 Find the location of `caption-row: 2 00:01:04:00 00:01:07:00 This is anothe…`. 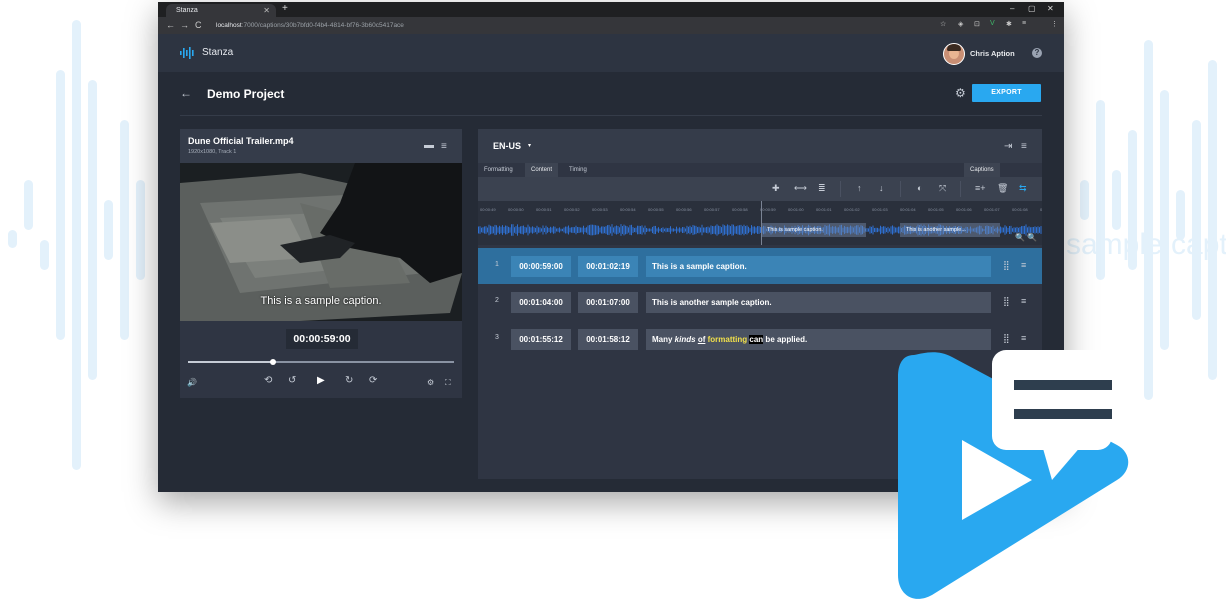

caption-row: 2 00:01:04:00 00:01:07:00 This is anothe… is located at coordinates (760, 302).